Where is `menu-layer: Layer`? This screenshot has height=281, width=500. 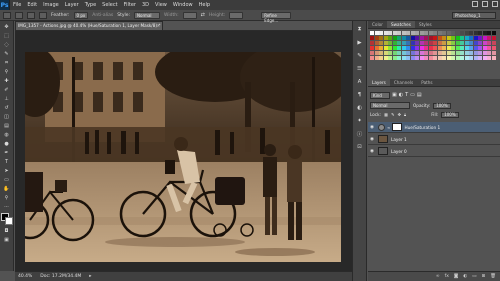
menu-layer: Layer is located at coordinates (72, 5).